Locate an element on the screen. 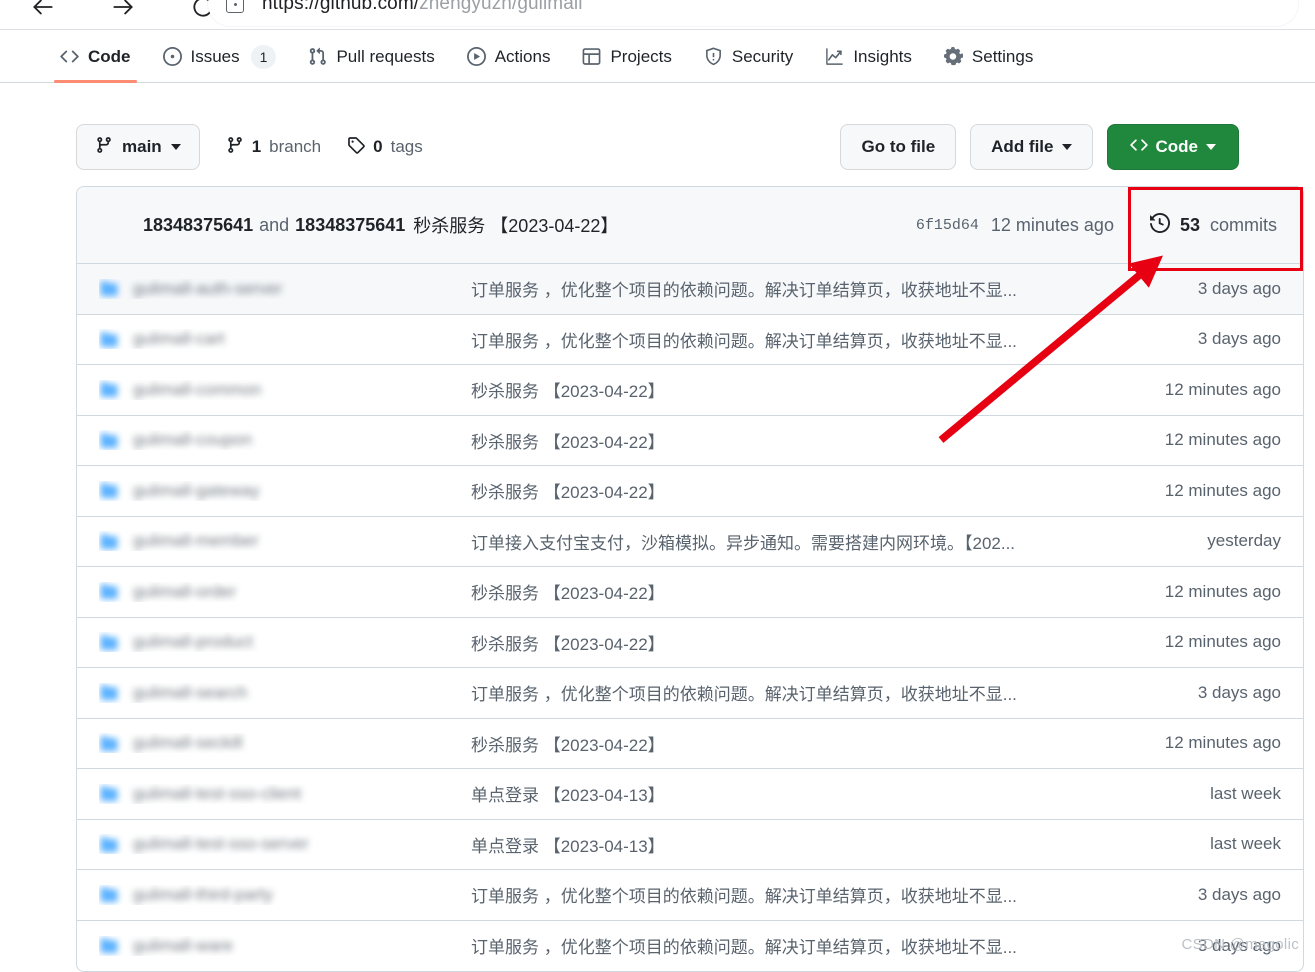  file-name-cell: gulimall-third-party is located at coordinates (285, 895).